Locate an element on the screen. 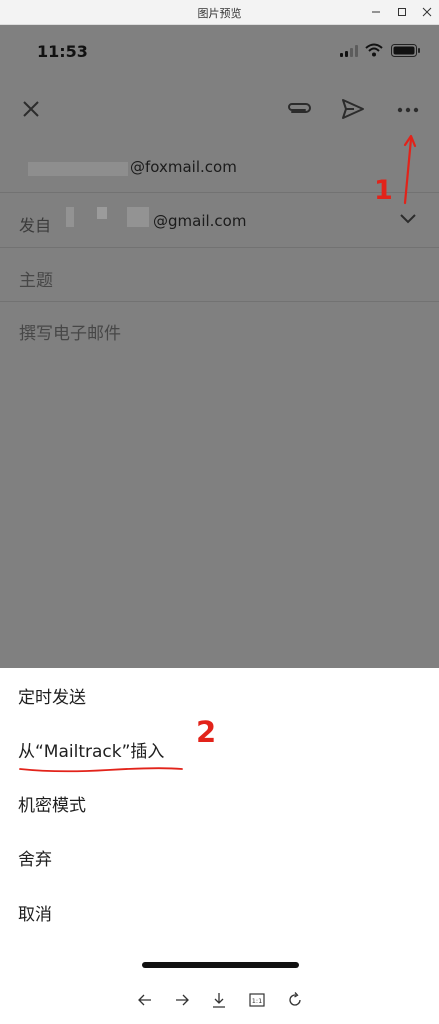 This screenshot has height=1024, width=439. redacted-recipient is located at coordinates (78, 169).